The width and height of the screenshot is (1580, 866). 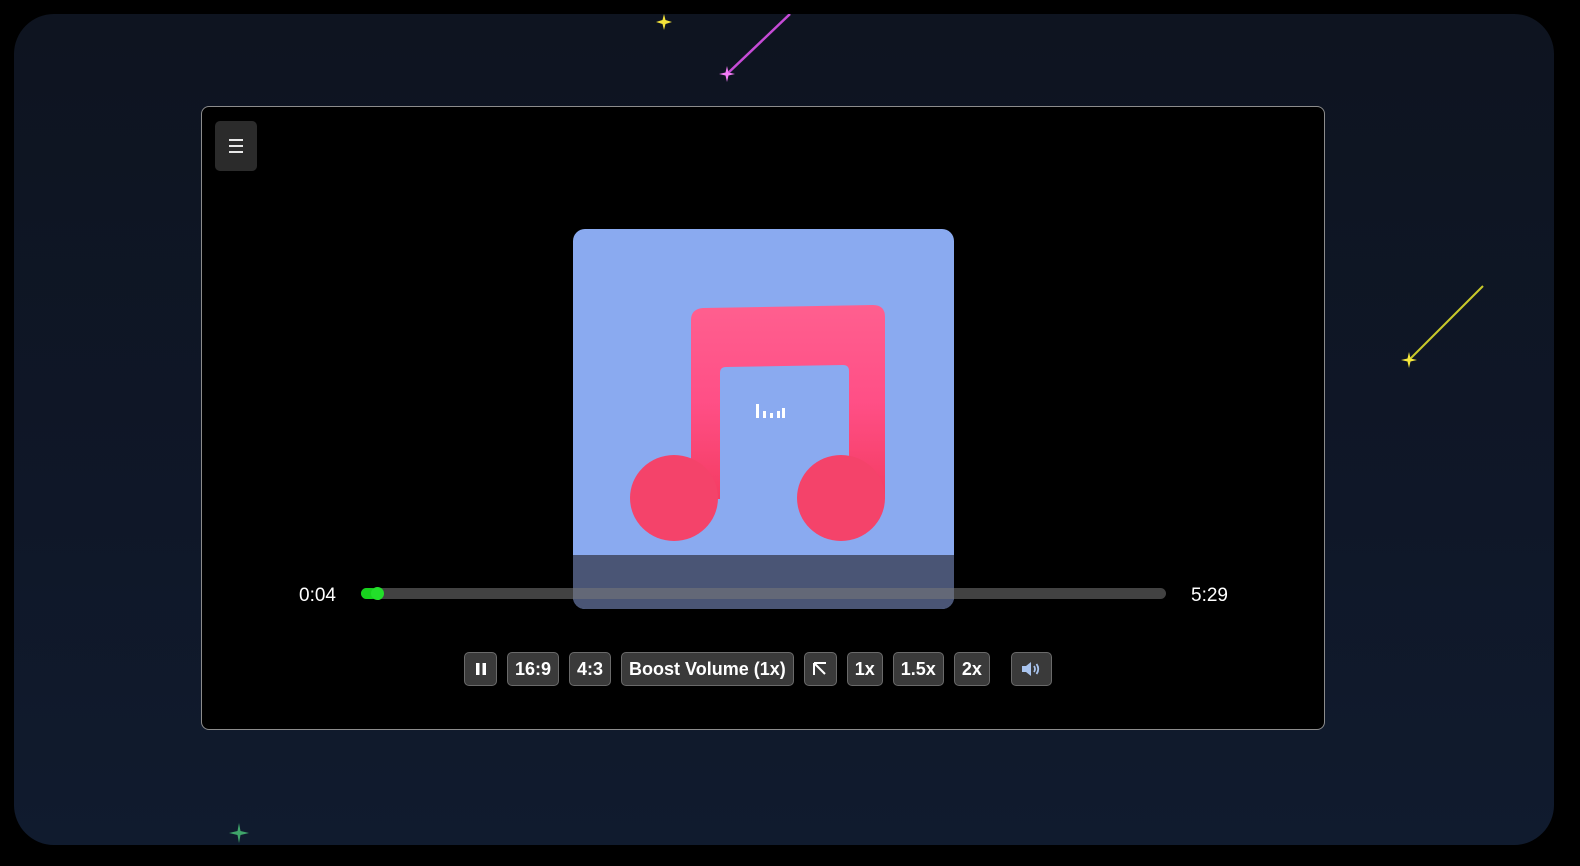 I want to click on aspect-4-3-button: 4:3, so click(x=590, y=669).